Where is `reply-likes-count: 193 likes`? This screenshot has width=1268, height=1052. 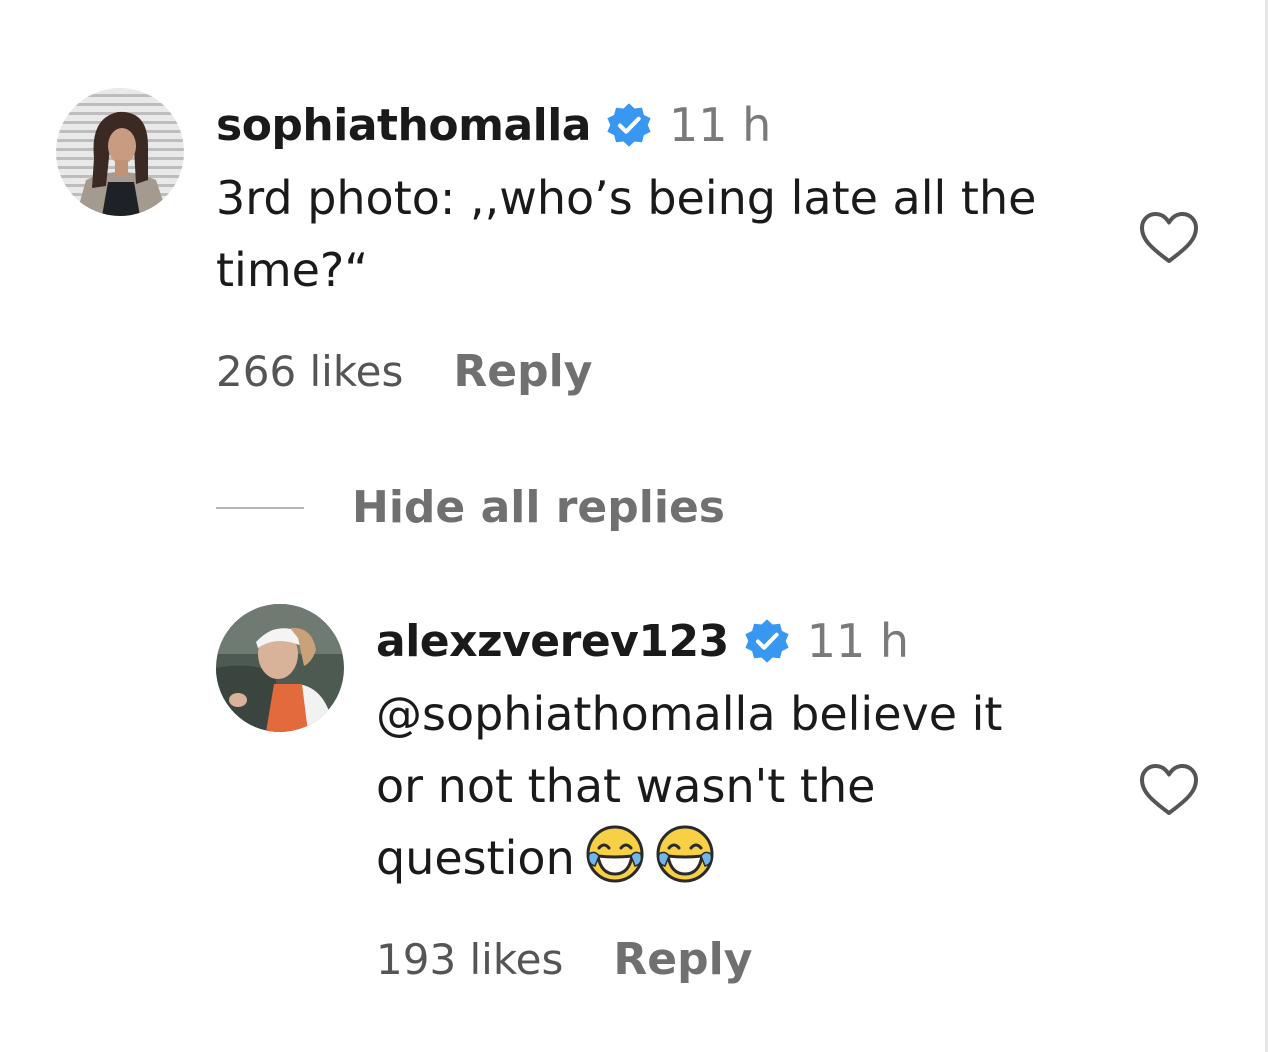
reply-likes-count: 193 likes is located at coordinates (469, 959).